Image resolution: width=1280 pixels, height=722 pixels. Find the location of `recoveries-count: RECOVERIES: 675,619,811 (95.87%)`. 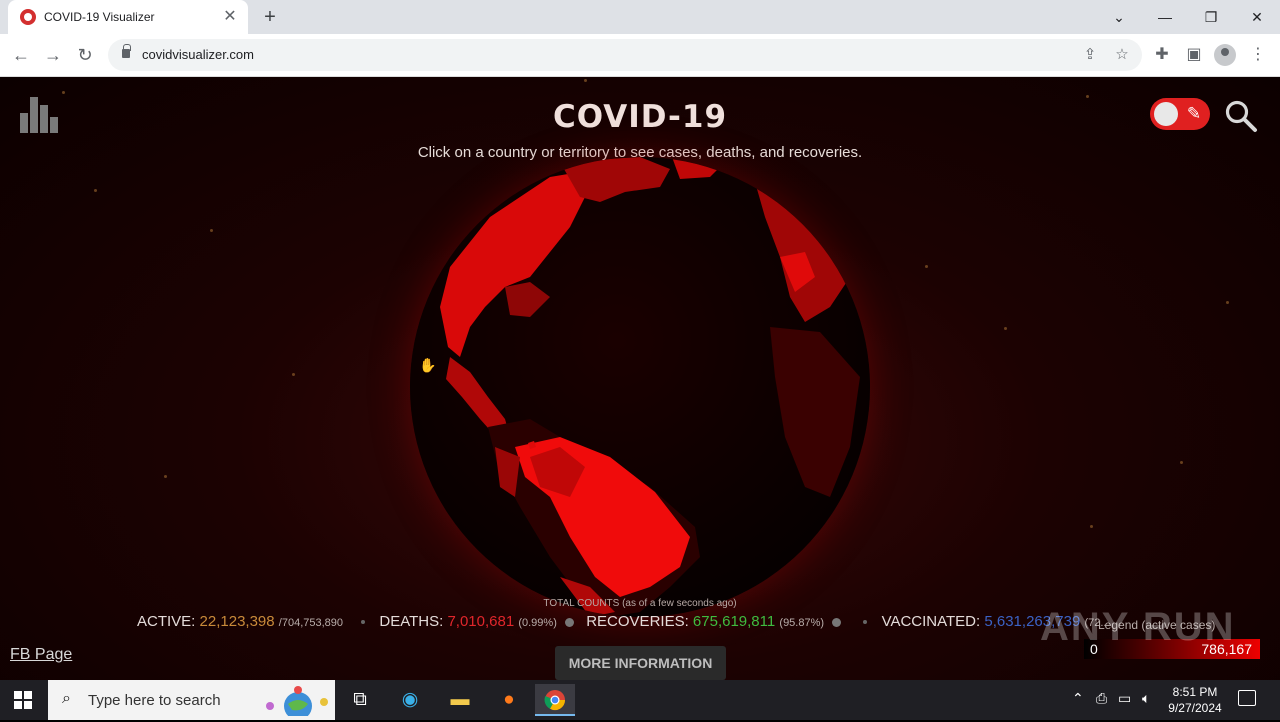

recoveries-count: RECOVERIES: 675,619,811 (95.87%) is located at coordinates (715, 621).